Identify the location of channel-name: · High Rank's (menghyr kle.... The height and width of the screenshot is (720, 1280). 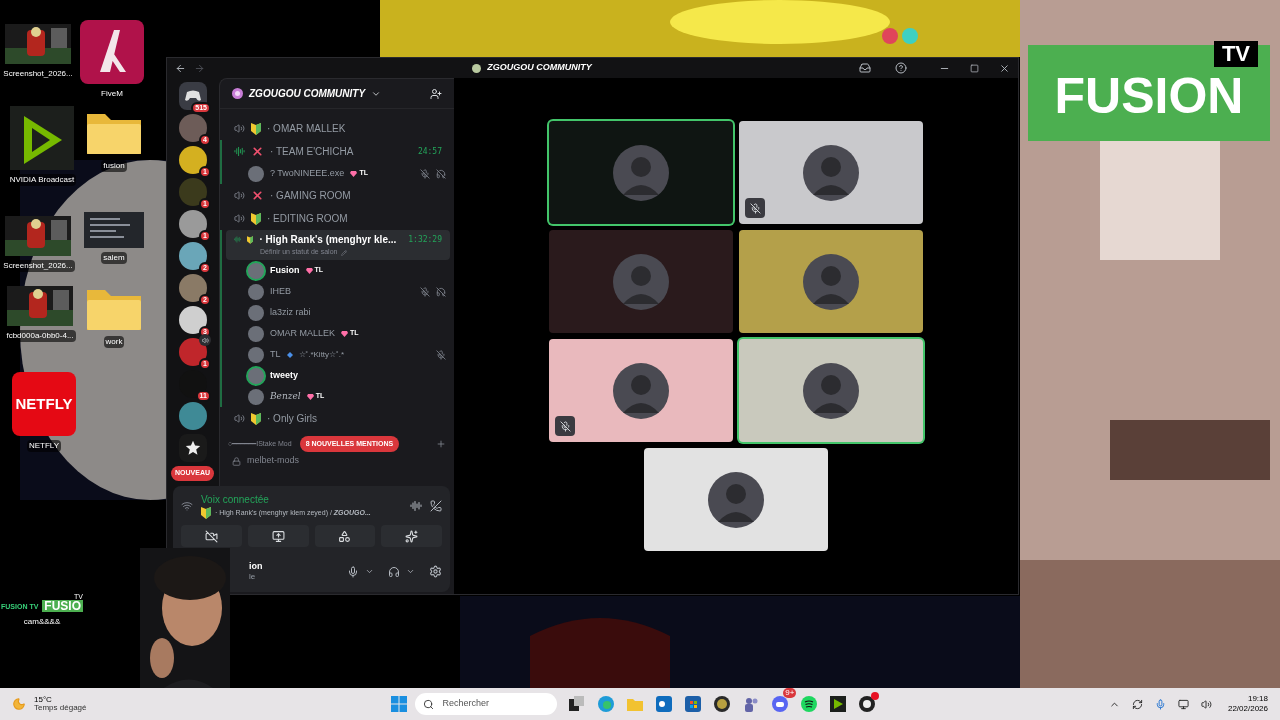
(328, 240).